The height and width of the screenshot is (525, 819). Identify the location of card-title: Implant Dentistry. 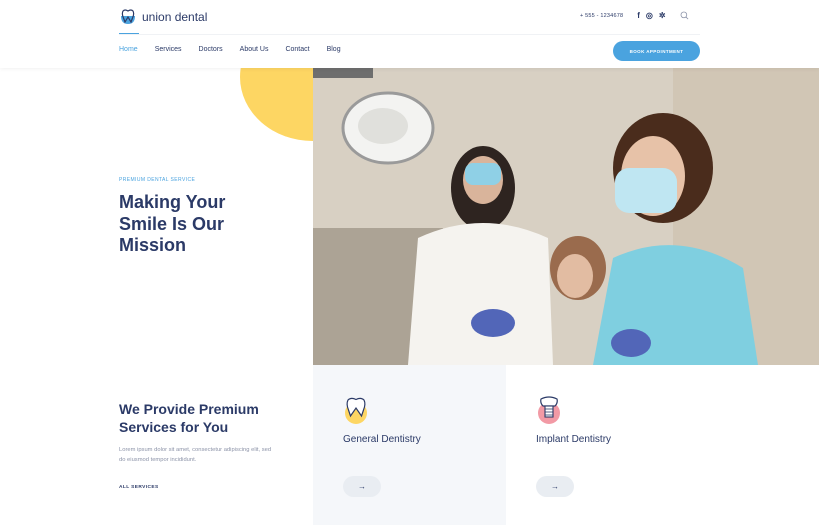
(574, 439).